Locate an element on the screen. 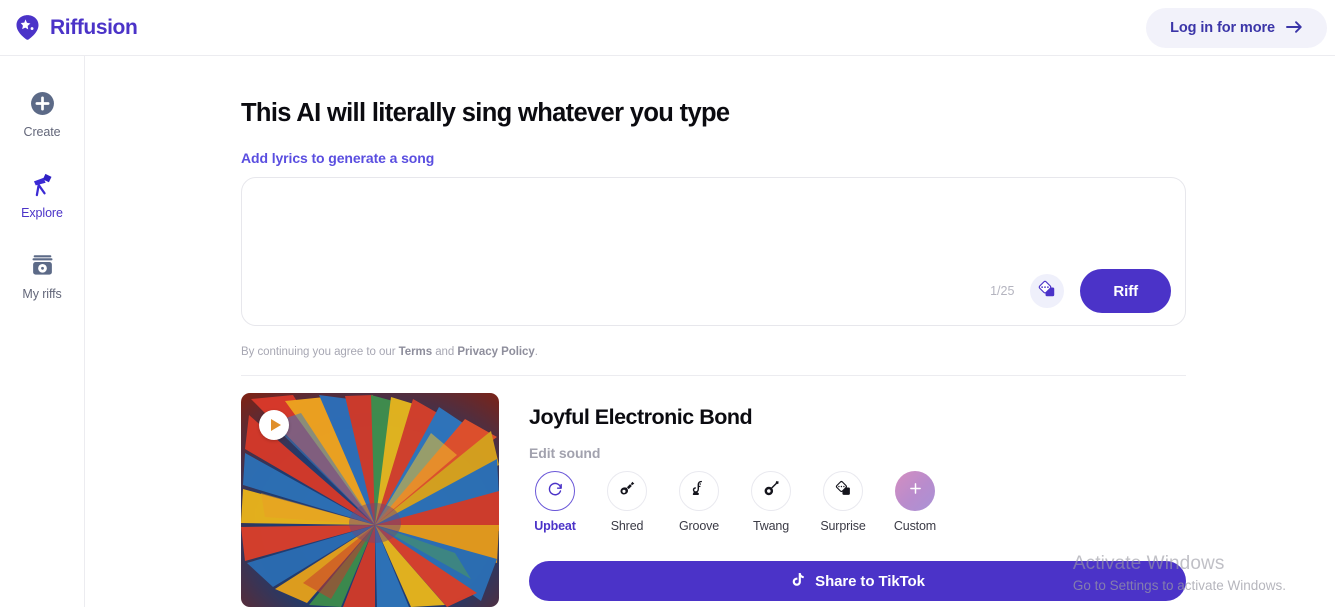  compose-footer: 1/25 Riff is located at coordinates (1080, 291).